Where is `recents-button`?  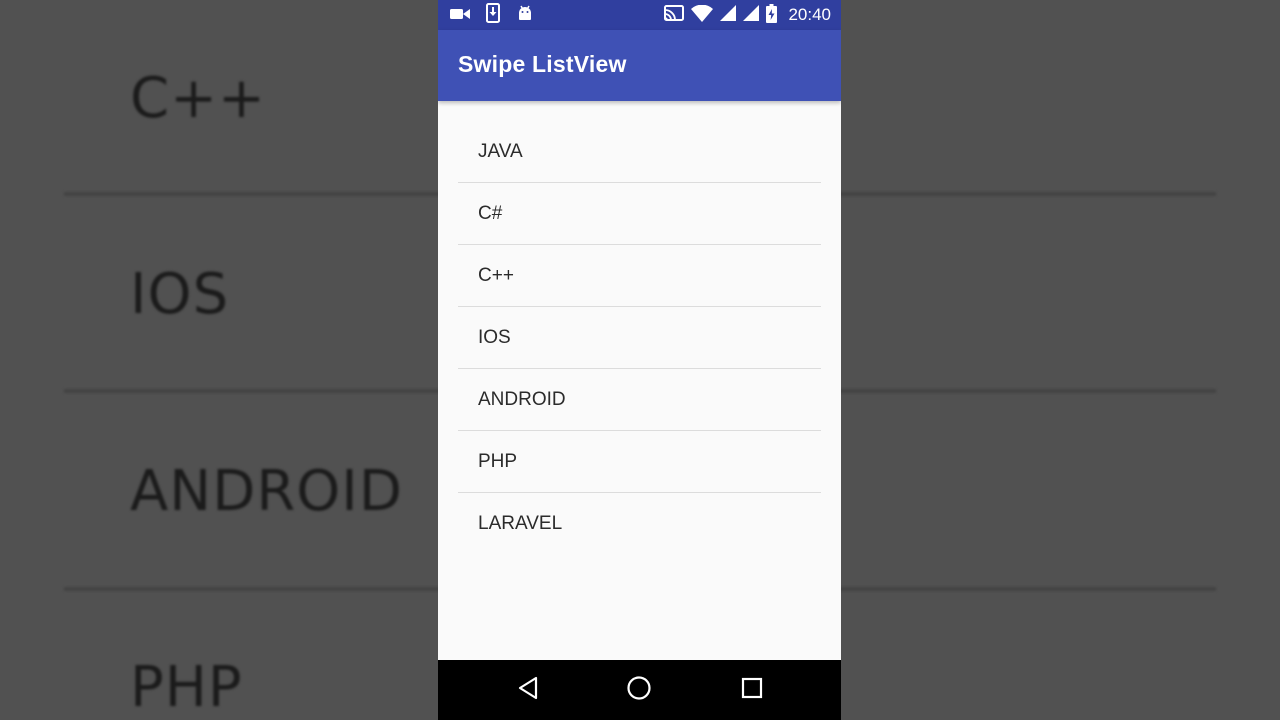 recents-button is located at coordinates (752, 690).